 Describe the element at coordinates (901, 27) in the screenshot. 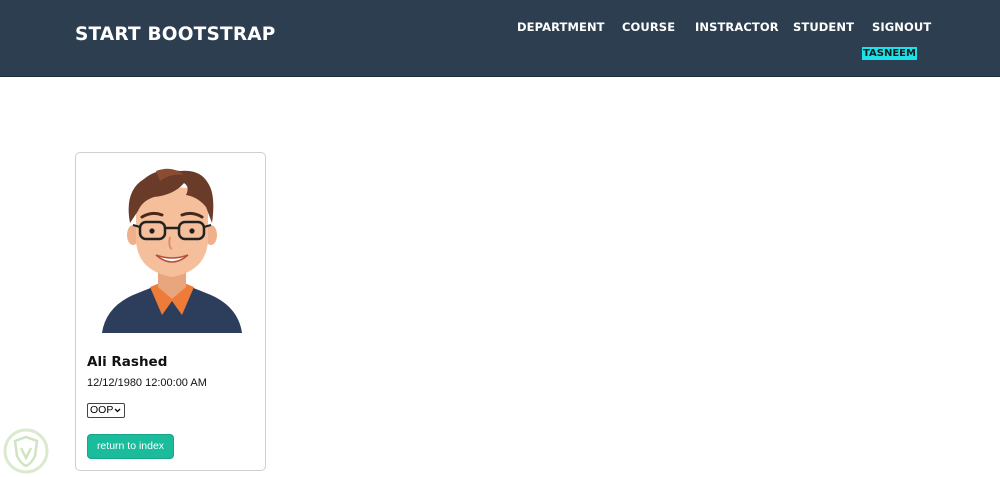

I see `nav-link-signout: SIGNOUT` at that location.